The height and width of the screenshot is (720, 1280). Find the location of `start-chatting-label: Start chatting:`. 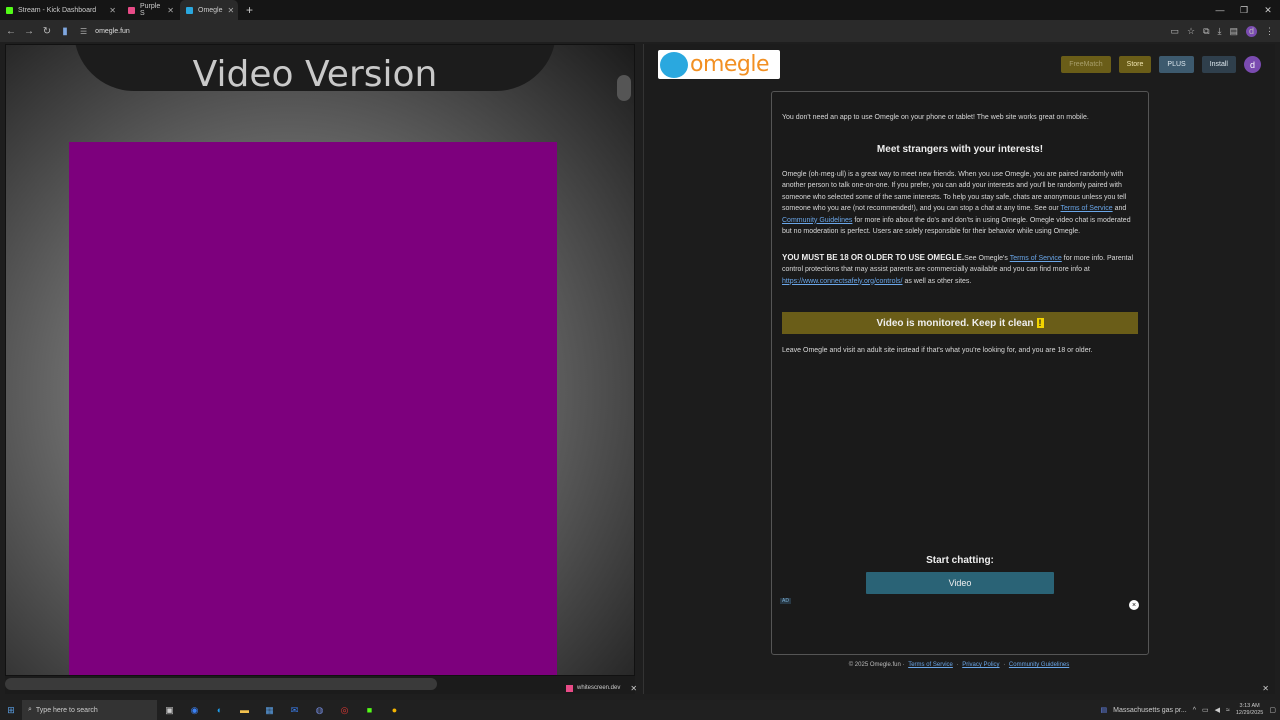

start-chatting-label: Start chatting: is located at coordinates (960, 560).